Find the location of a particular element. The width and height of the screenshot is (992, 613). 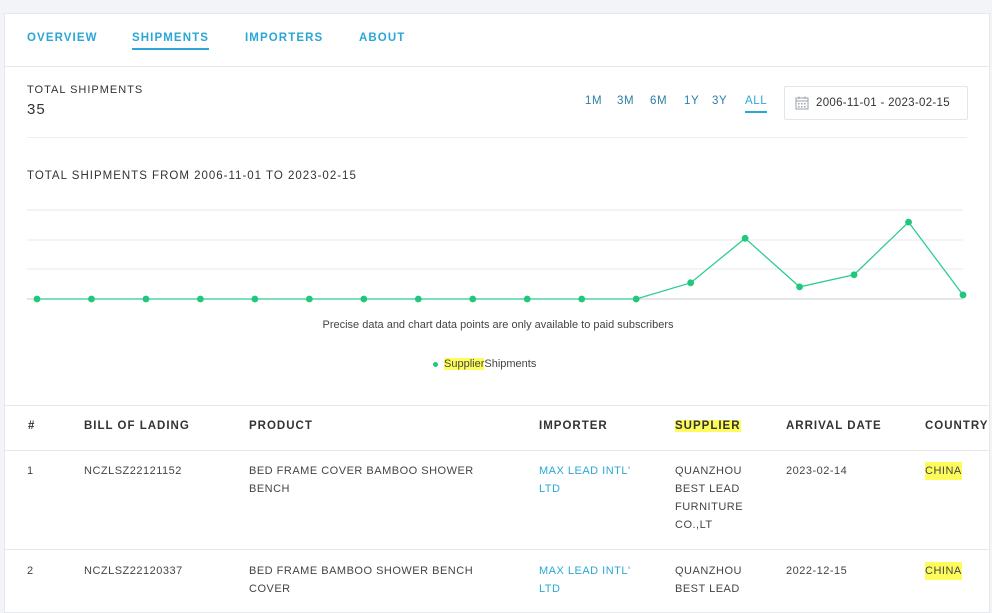

supplier-line-3: FURNITURE is located at coordinates (709, 507).